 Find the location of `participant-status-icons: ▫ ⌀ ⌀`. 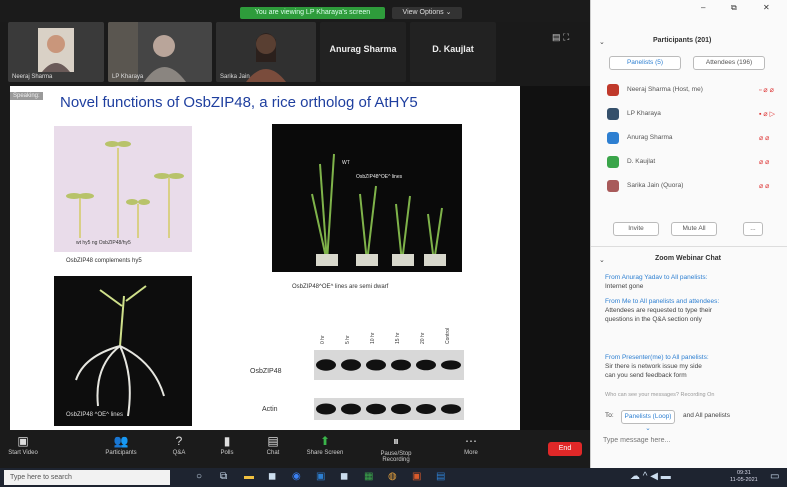

participant-status-icons: ▫ ⌀ ⌀ is located at coordinates (766, 90).